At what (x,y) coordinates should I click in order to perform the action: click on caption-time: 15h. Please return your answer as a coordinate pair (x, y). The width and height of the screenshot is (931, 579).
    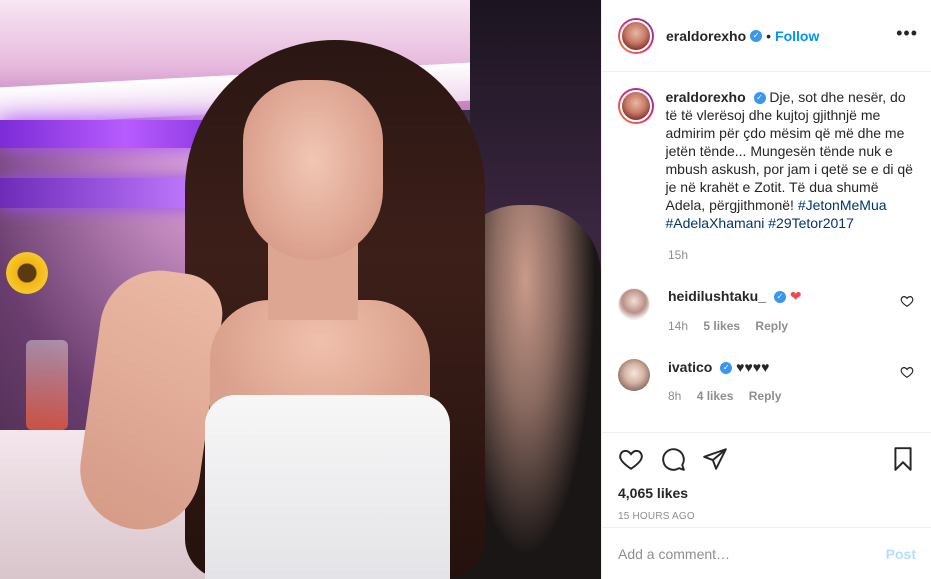
    Looking at the image, I should click on (792, 255).